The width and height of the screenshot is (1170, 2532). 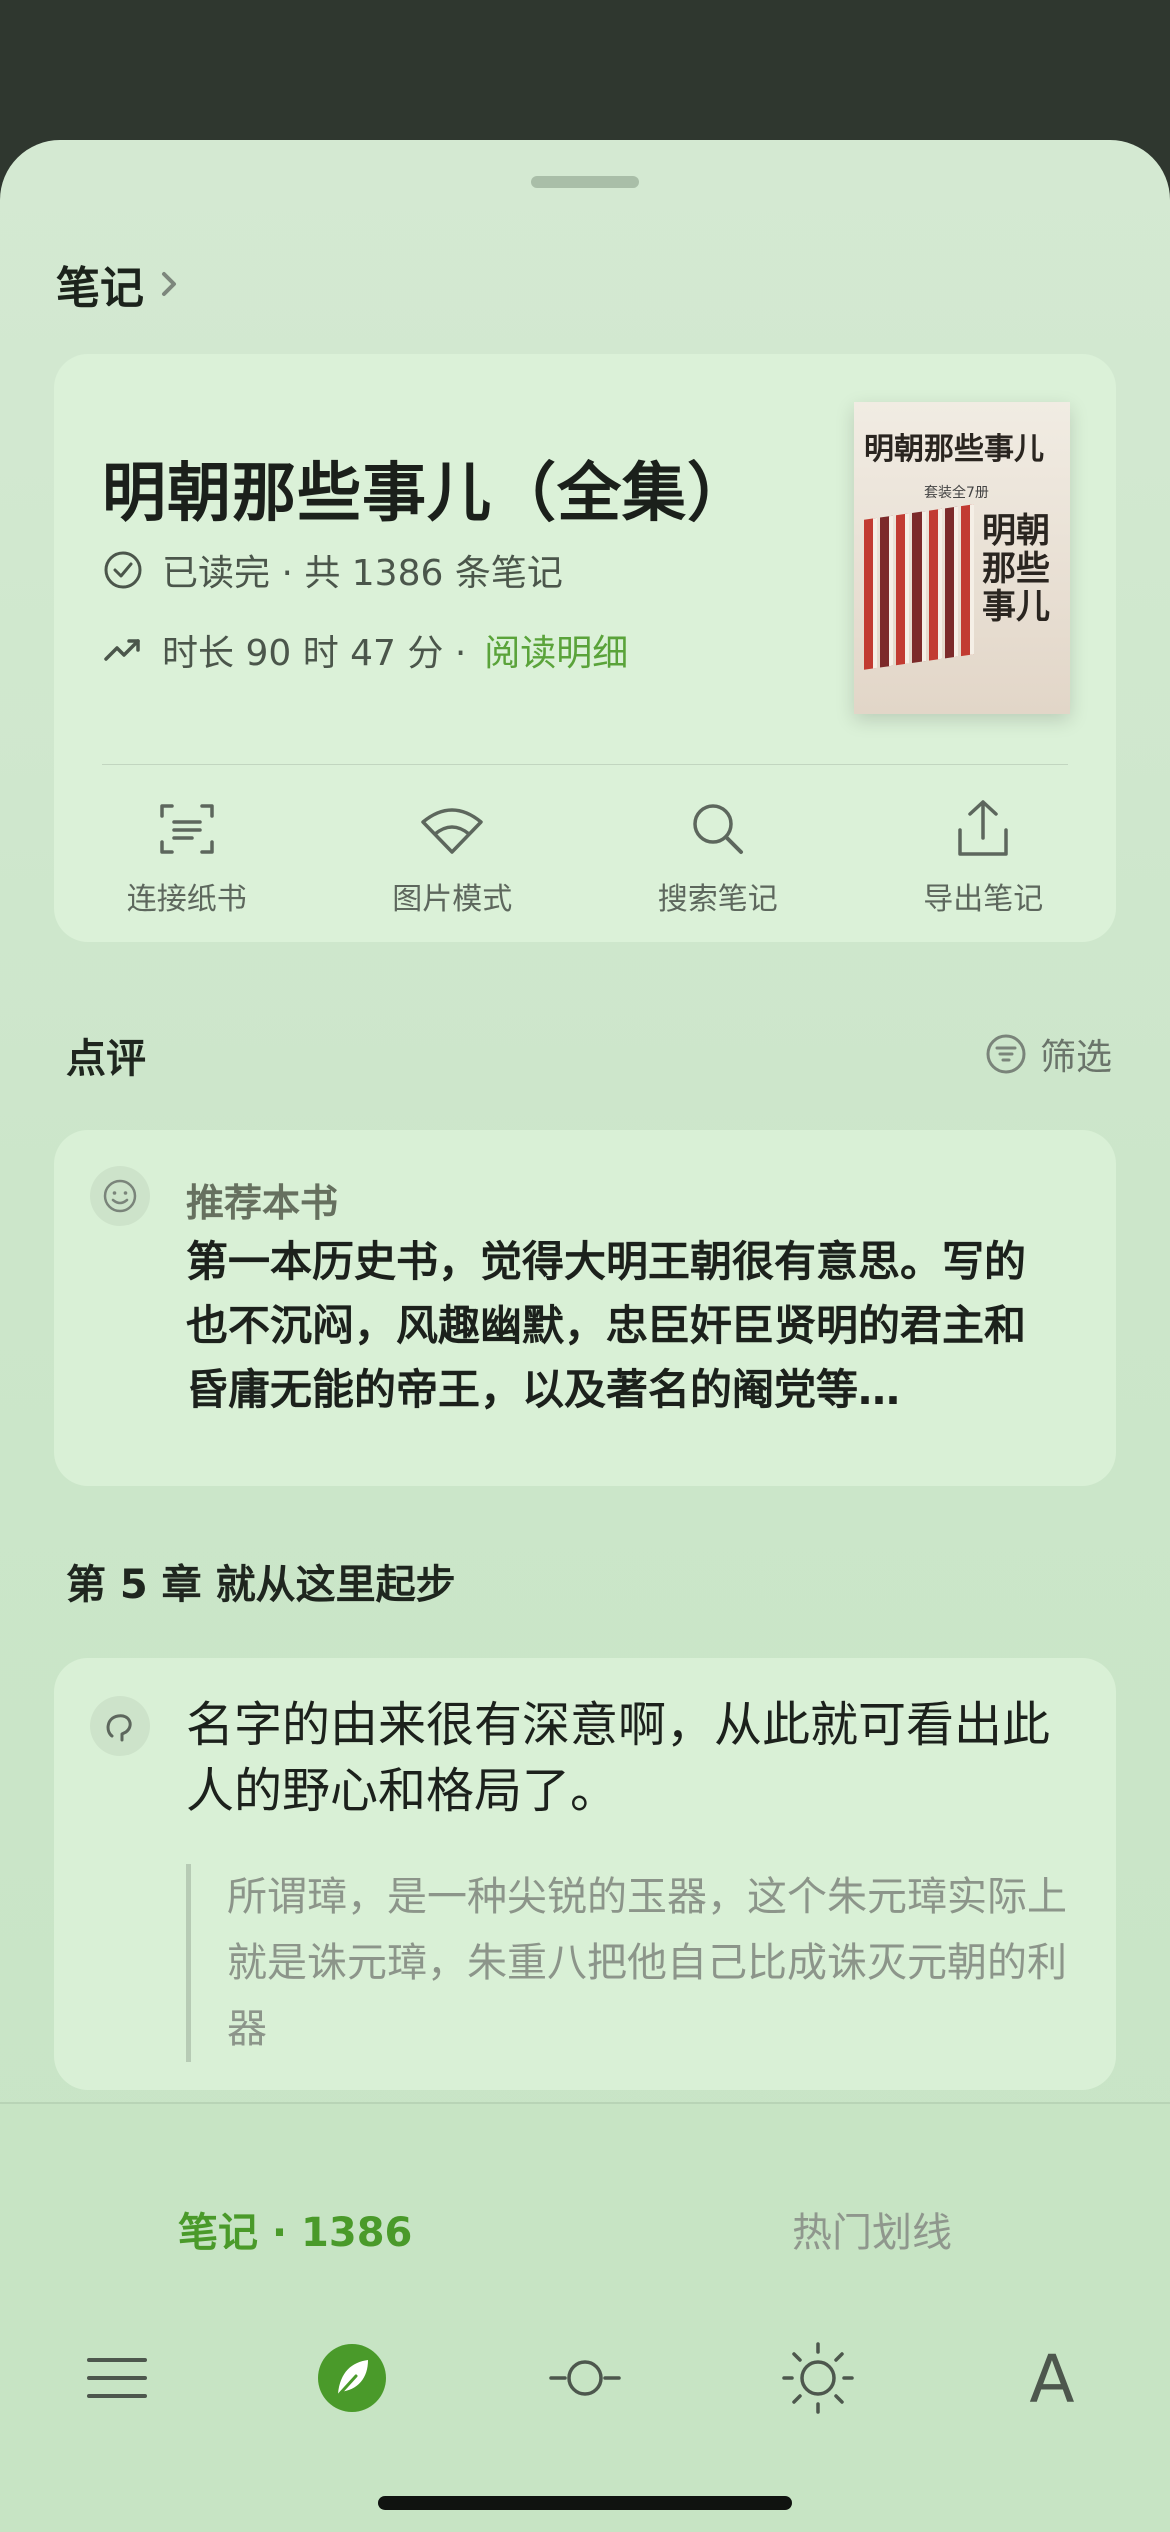 What do you see at coordinates (983, 899) in the screenshot?
I see `tool-label: 导出笔记` at bounding box center [983, 899].